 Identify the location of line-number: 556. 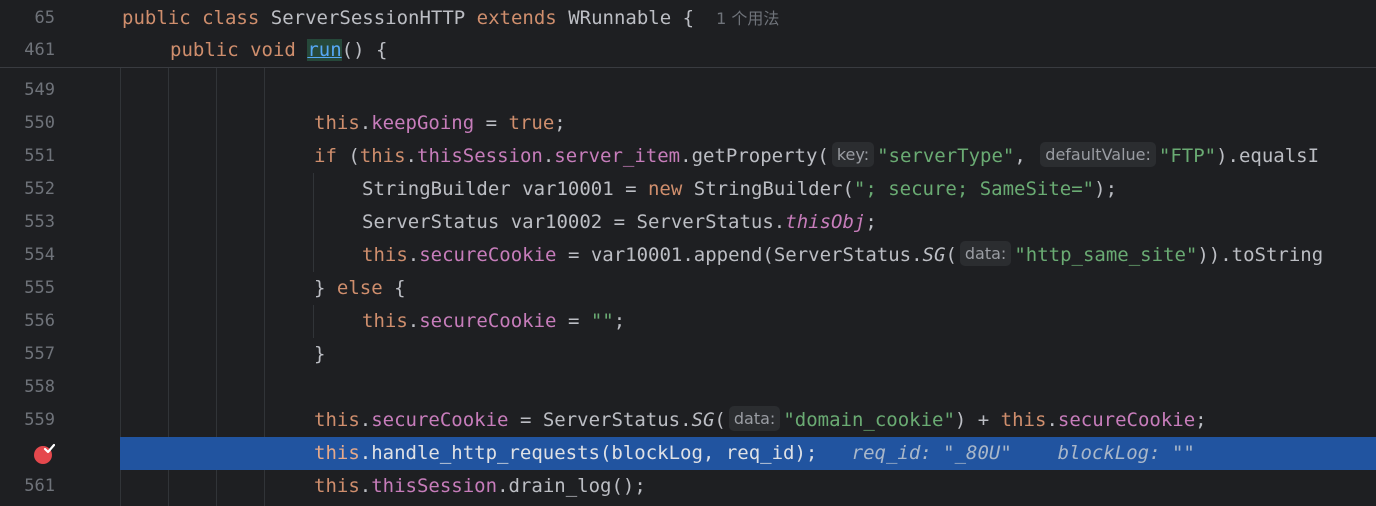
(39, 321).